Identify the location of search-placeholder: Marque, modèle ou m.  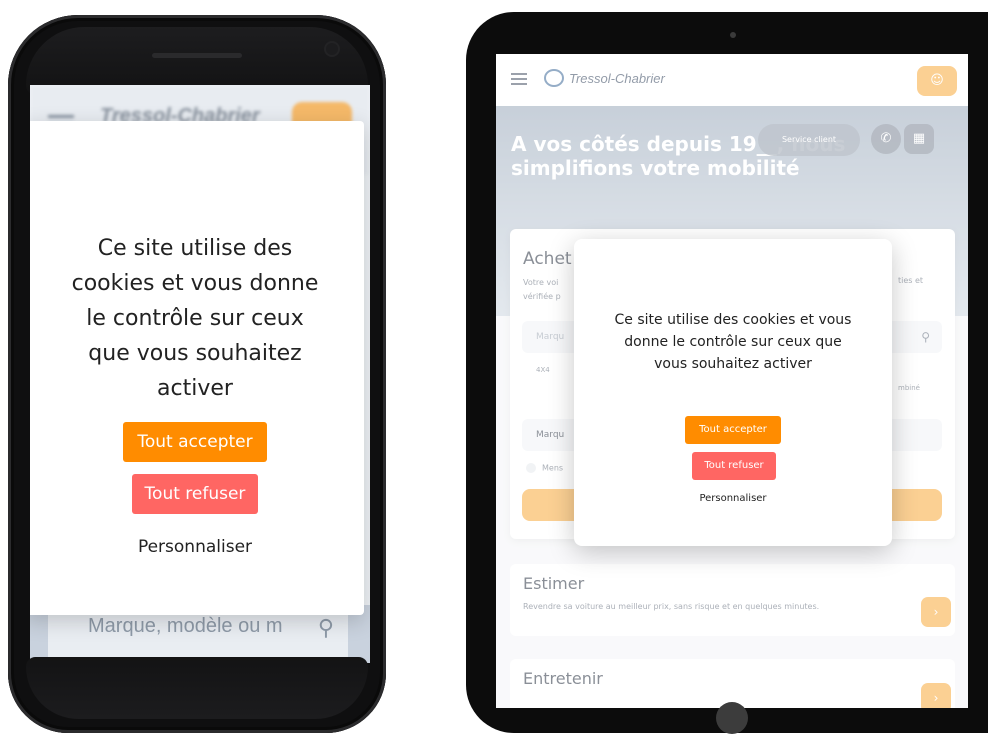
(185, 626).